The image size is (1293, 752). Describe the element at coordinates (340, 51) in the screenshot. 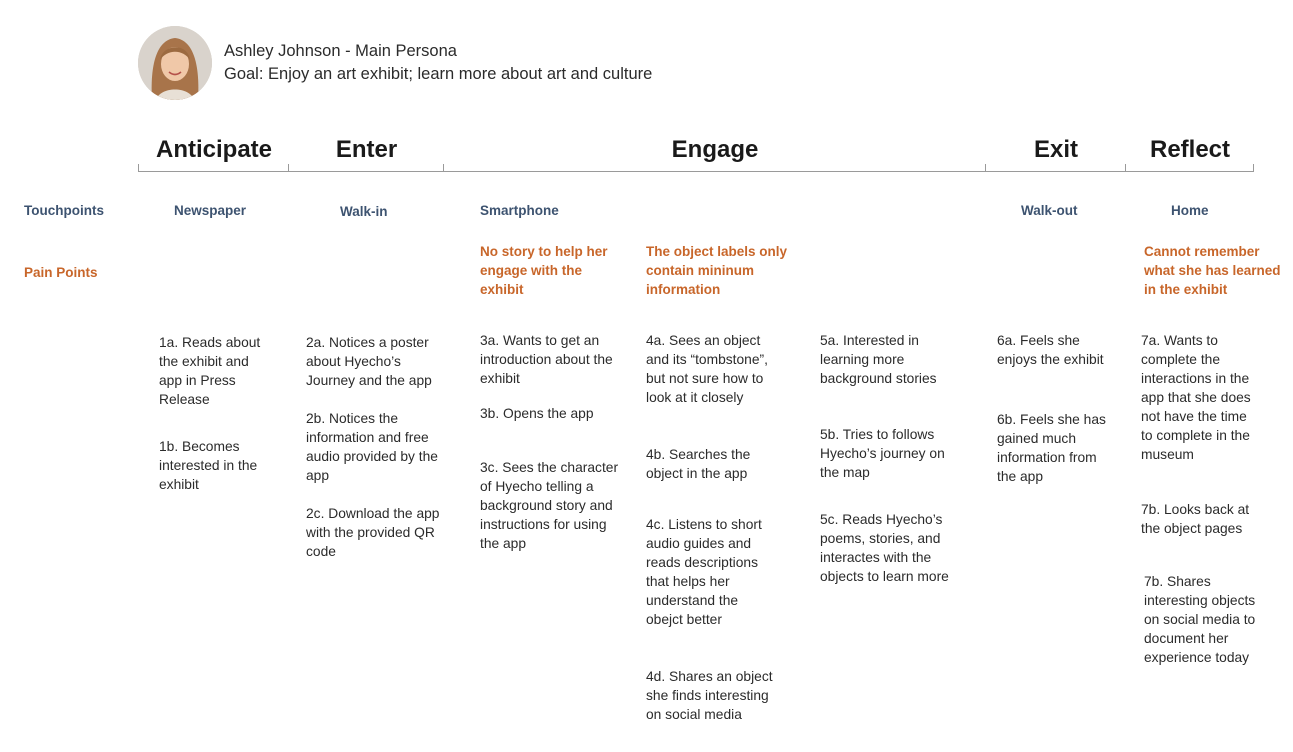

I see `persona-name: Ashley Johnson - Main Persona` at that location.